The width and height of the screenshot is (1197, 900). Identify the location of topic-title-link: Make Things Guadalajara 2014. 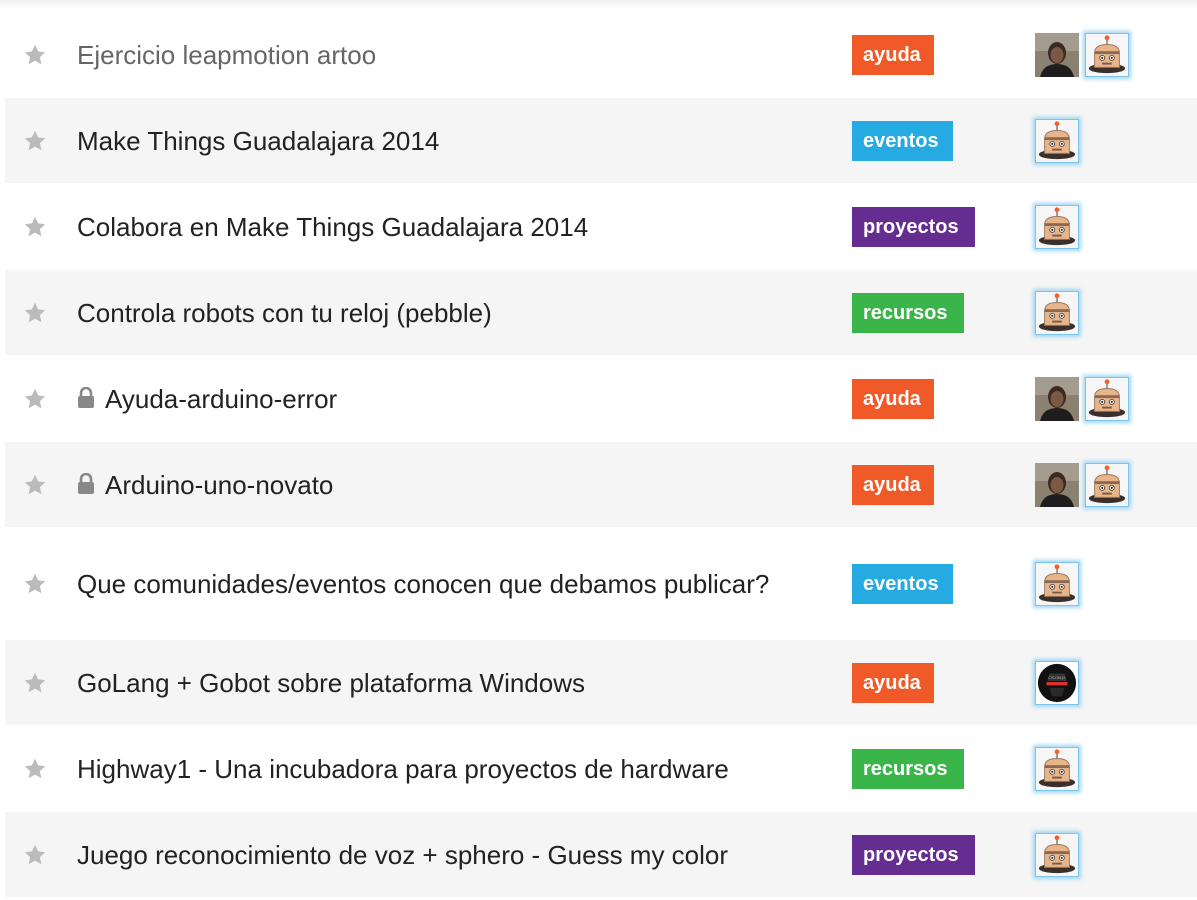
(258, 141).